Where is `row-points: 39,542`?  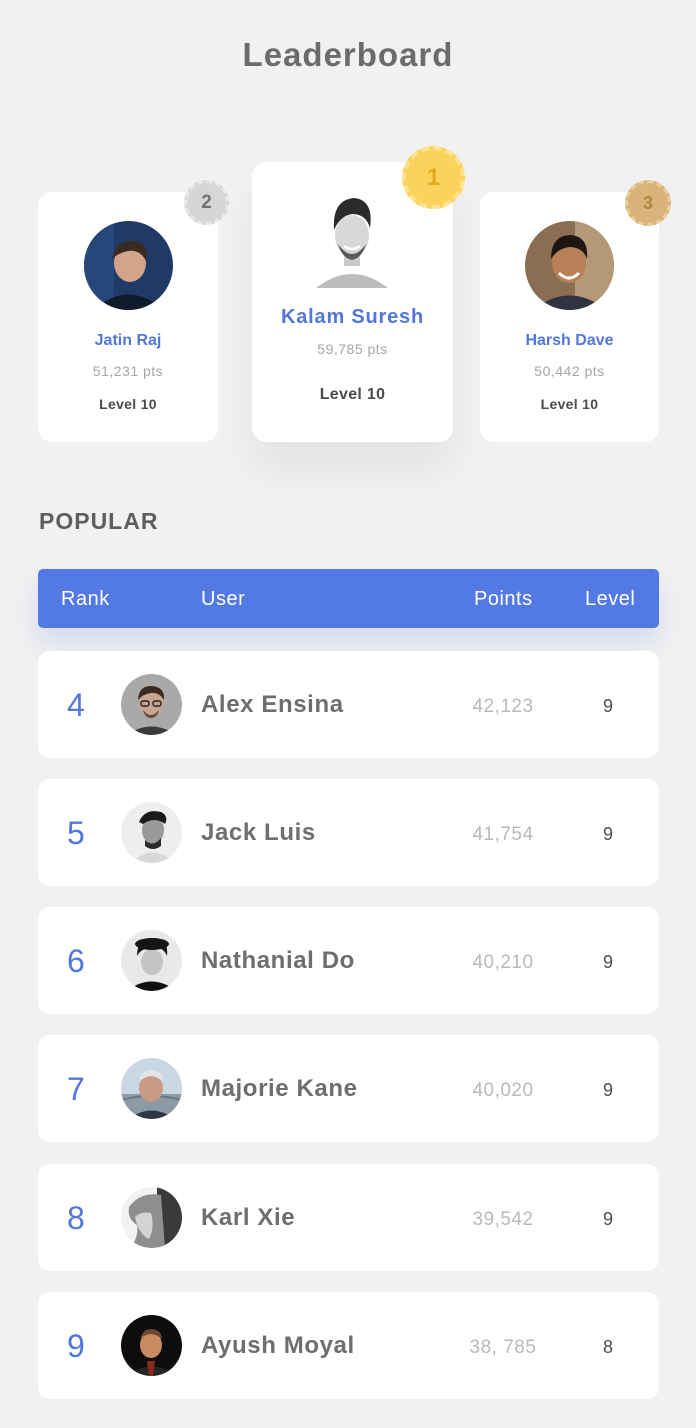 row-points: 39,542 is located at coordinates (503, 1219).